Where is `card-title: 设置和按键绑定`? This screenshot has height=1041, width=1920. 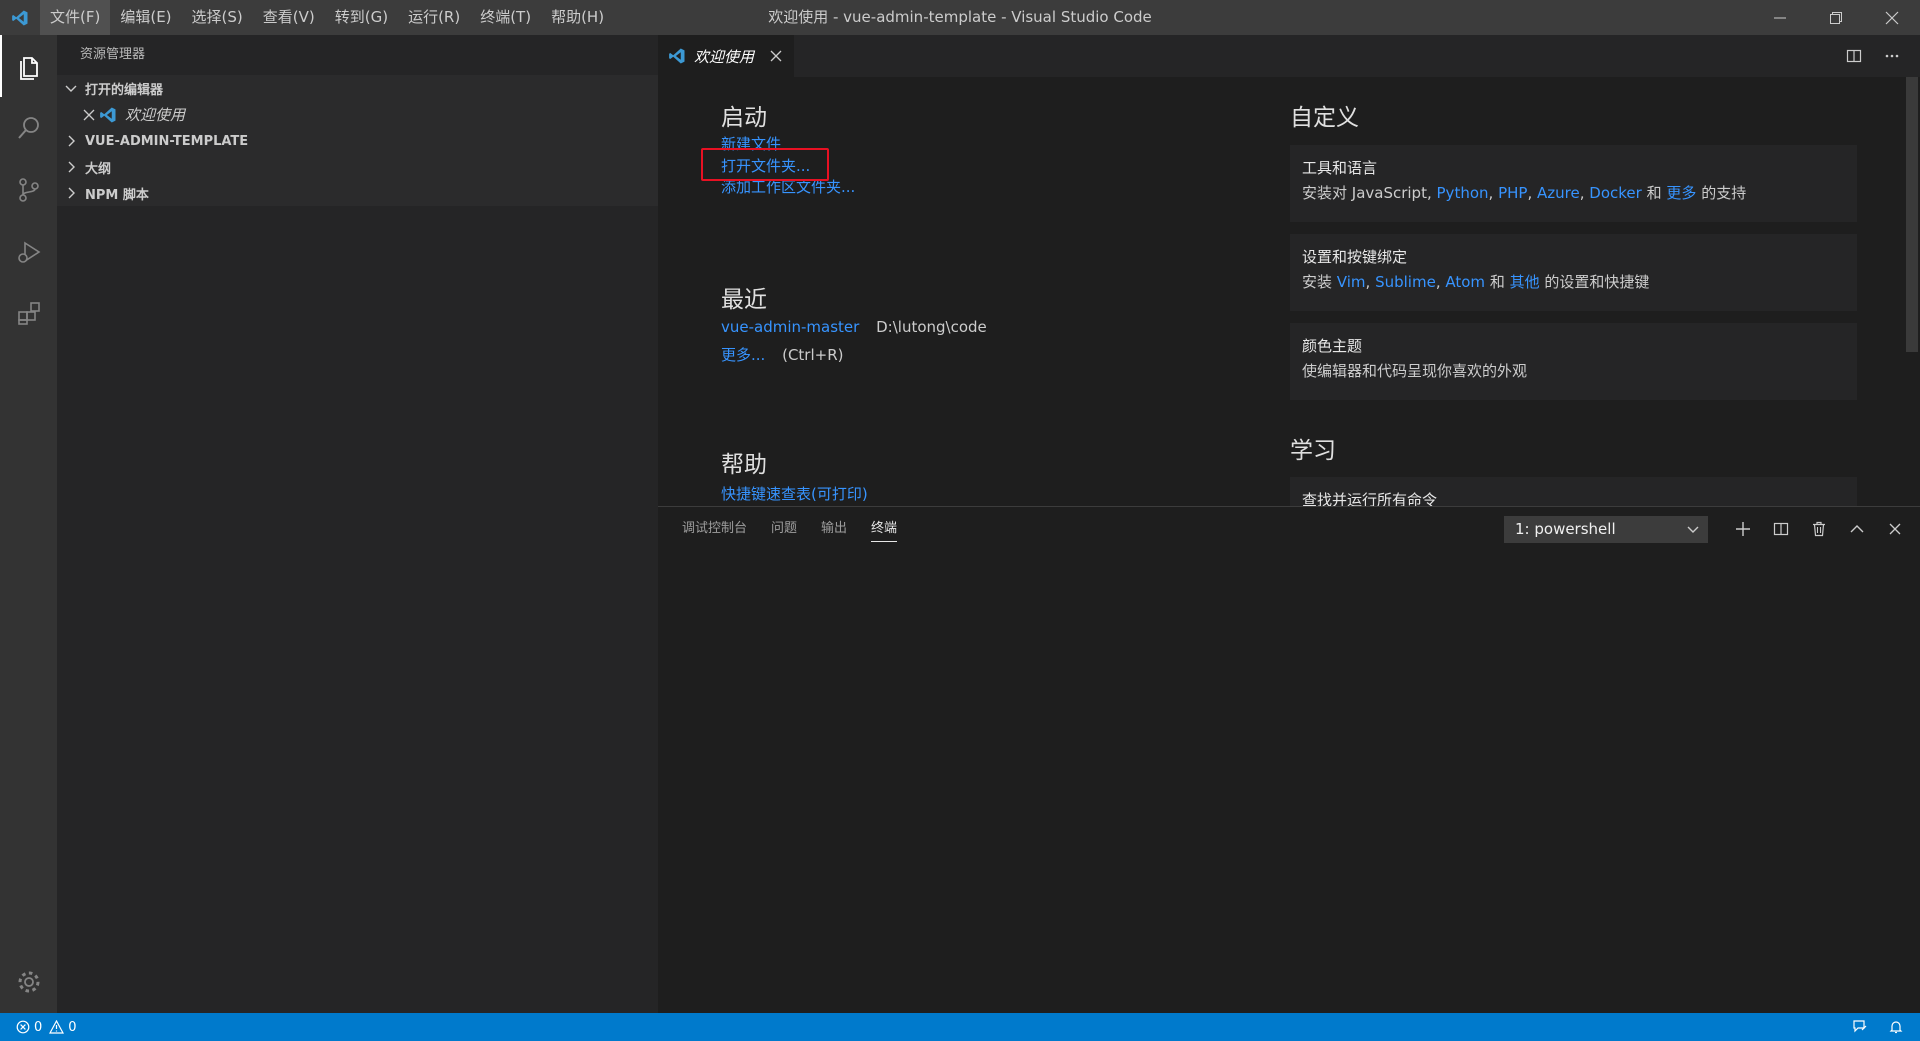 card-title: 设置和按键绑定 is located at coordinates (1355, 257).